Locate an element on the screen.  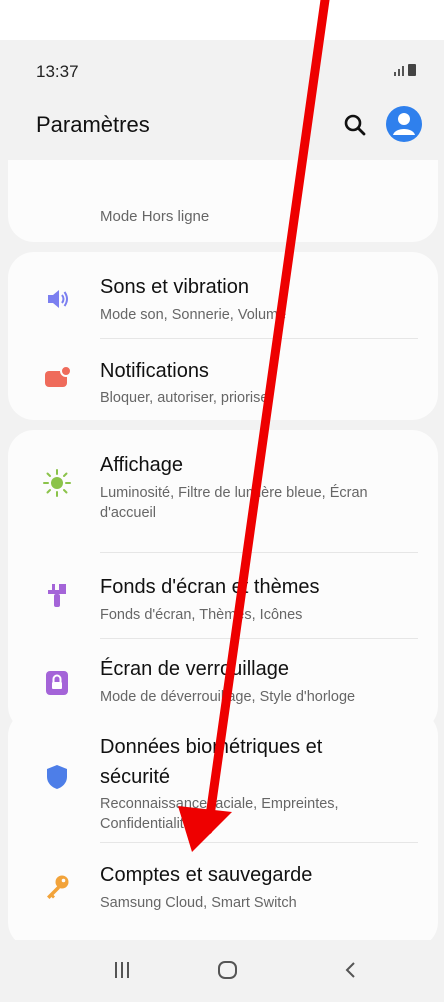
lock-icon is located at coordinates (57, 683).